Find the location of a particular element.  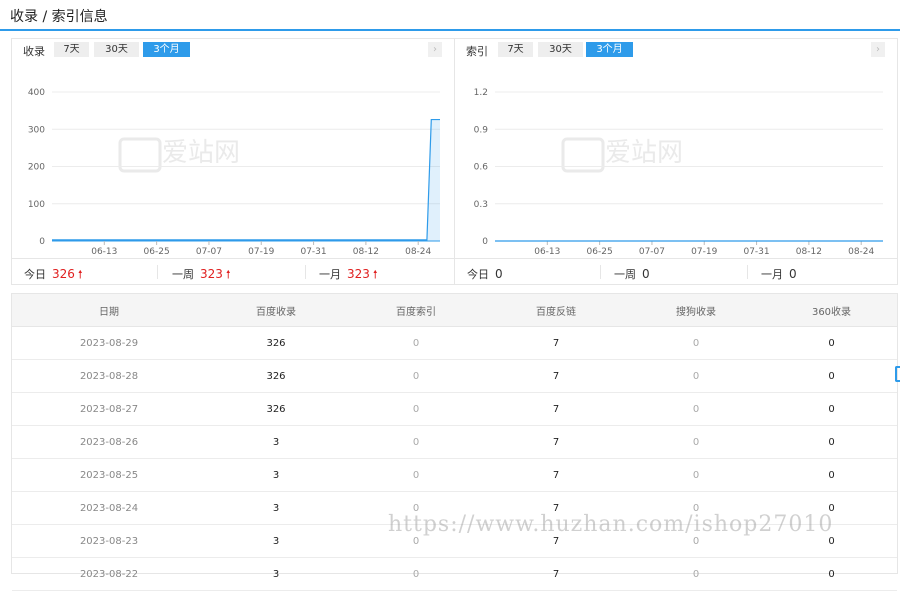

cell-date: 2023-08-23 is located at coordinates (109, 541).